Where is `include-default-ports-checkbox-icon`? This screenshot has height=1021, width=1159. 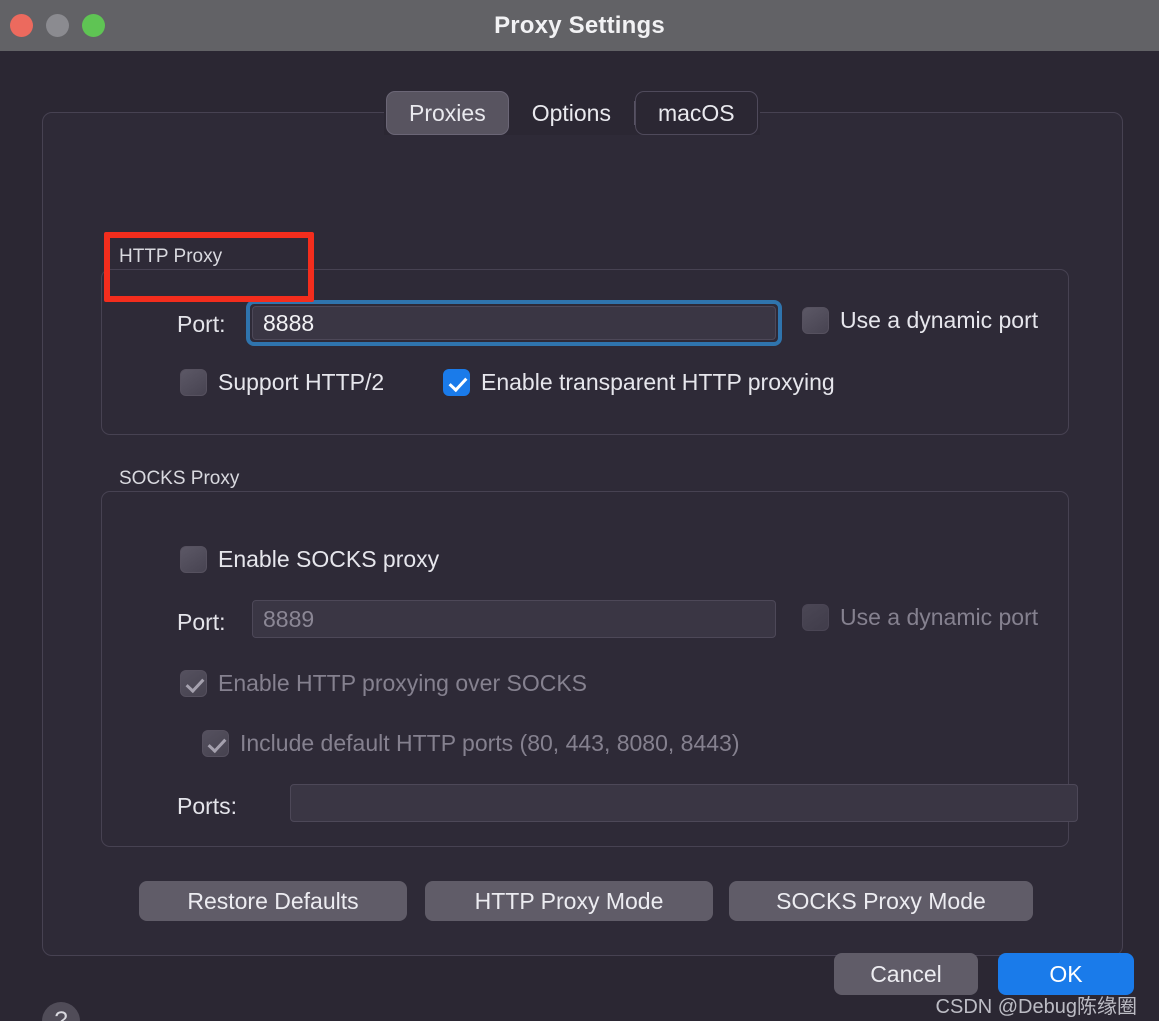 include-default-ports-checkbox-icon is located at coordinates (215, 743).